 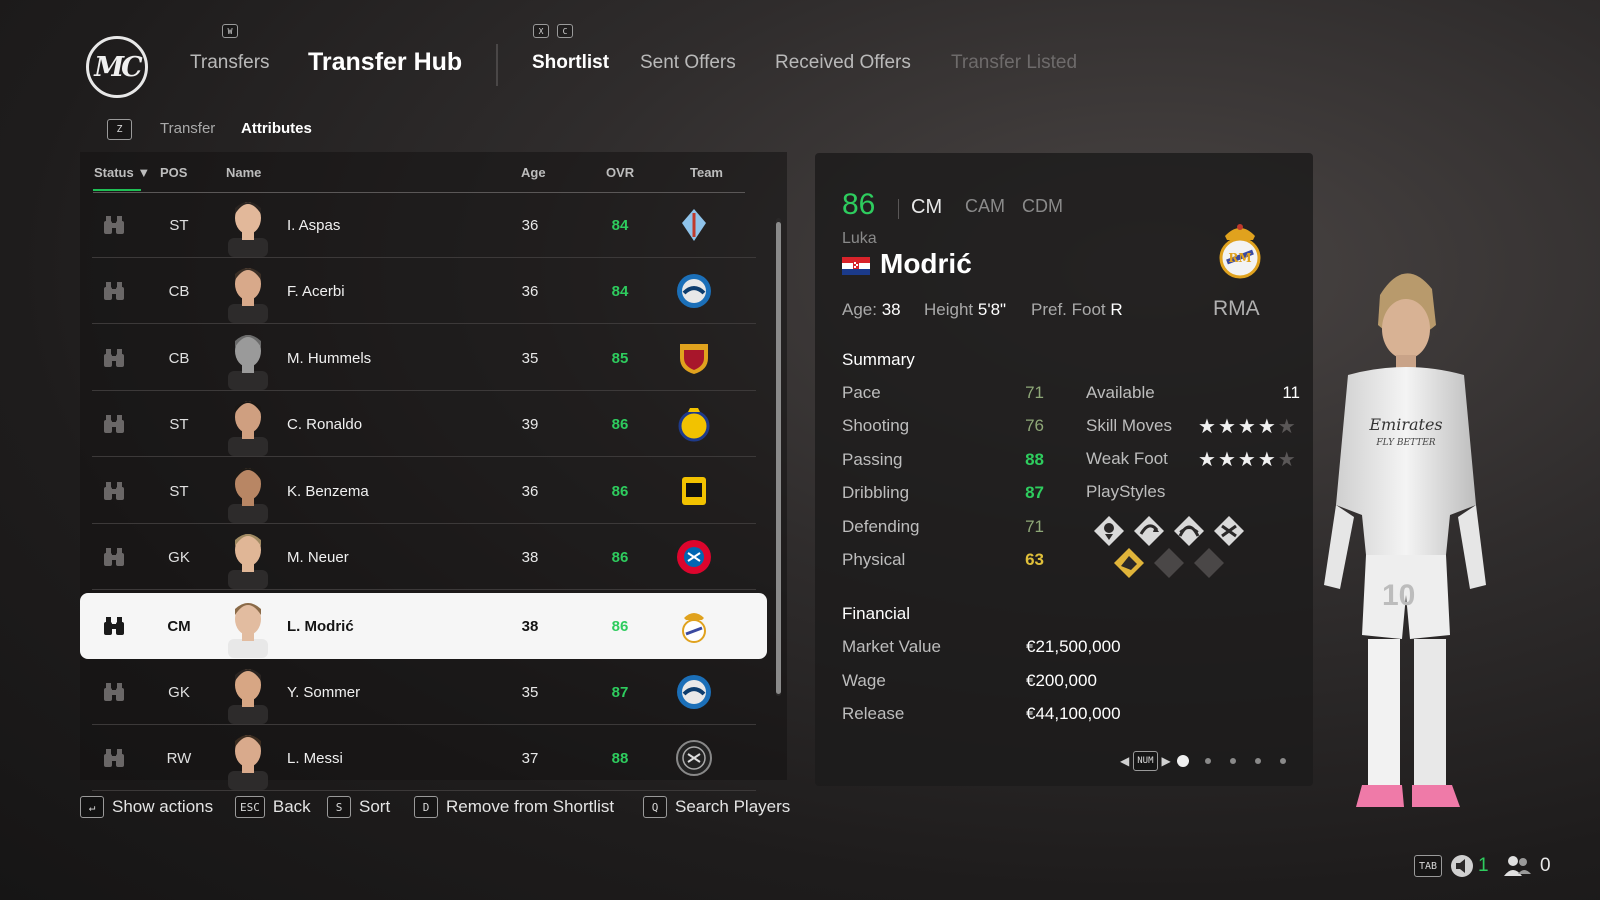 What do you see at coordinates (856, 266) in the screenshot?
I see `croatia-flag-icon` at bounding box center [856, 266].